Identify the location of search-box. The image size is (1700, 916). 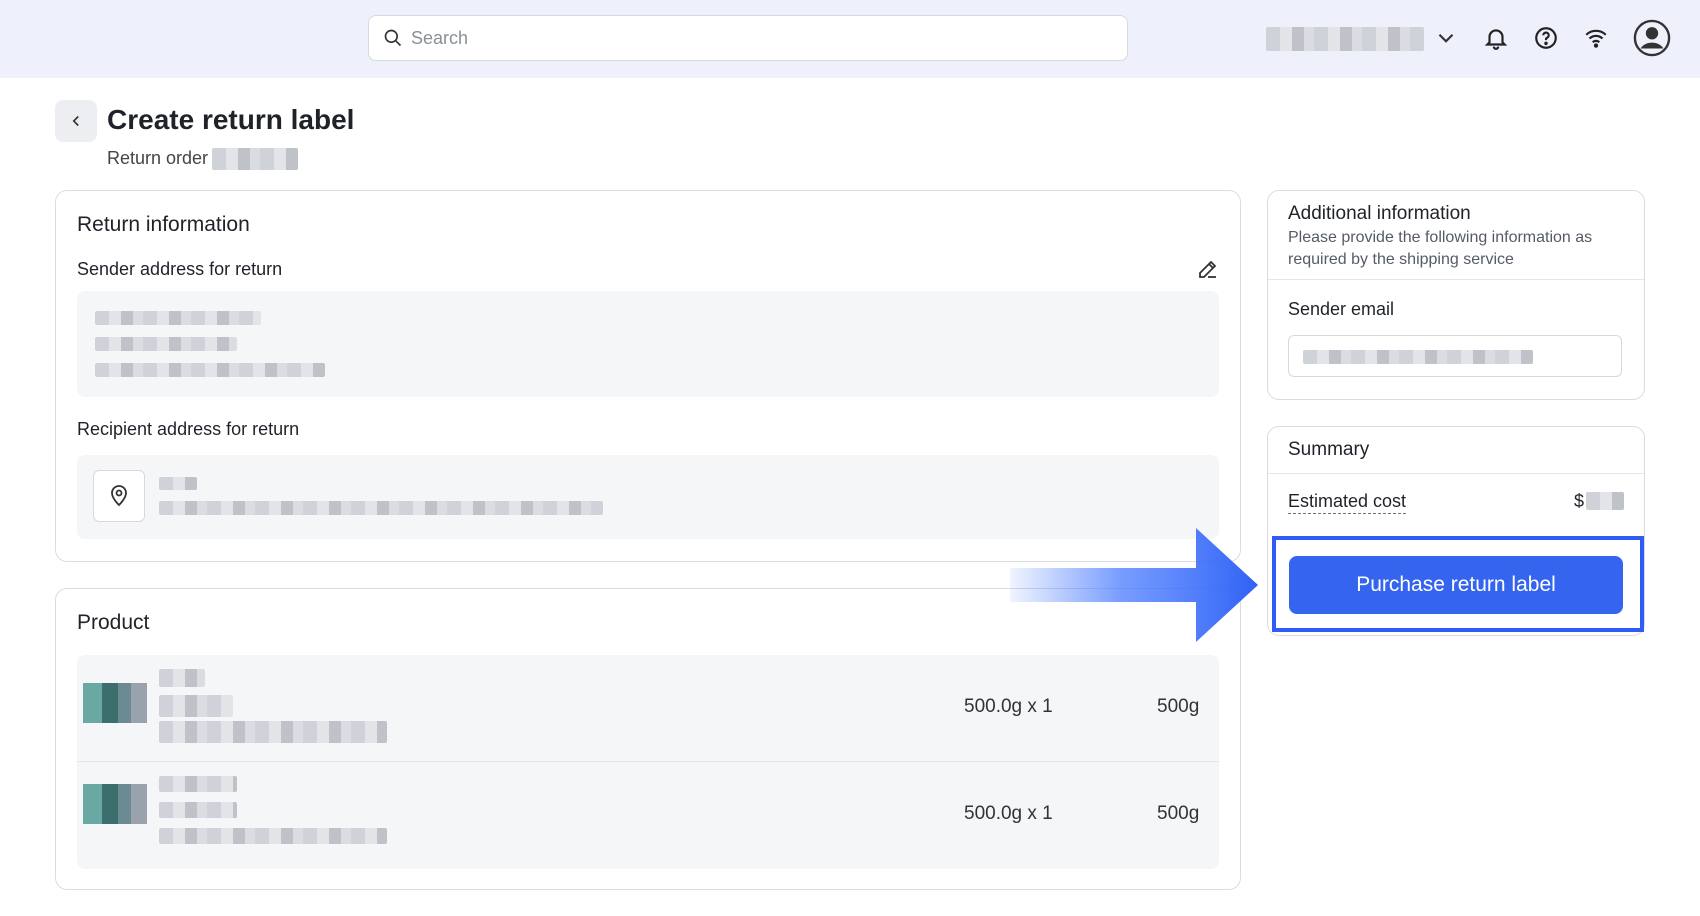
(748, 38).